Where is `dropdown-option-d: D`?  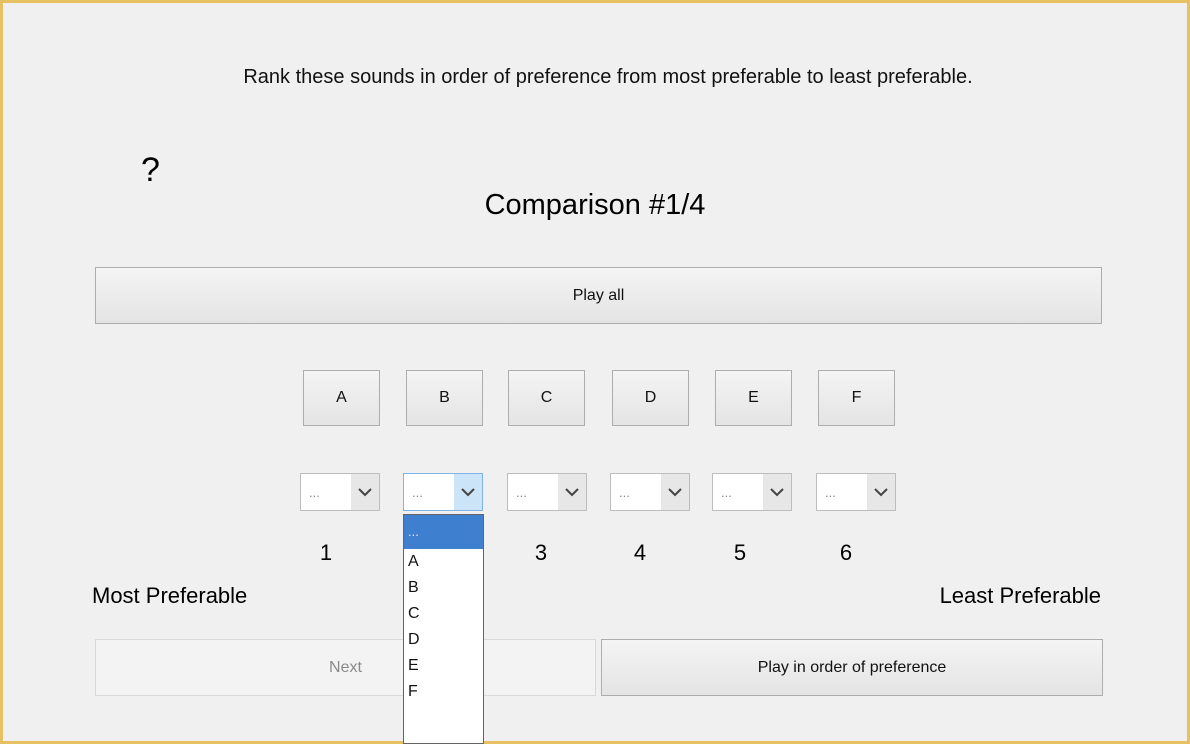
dropdown-option-d: D is located at coordinates (443, 640).